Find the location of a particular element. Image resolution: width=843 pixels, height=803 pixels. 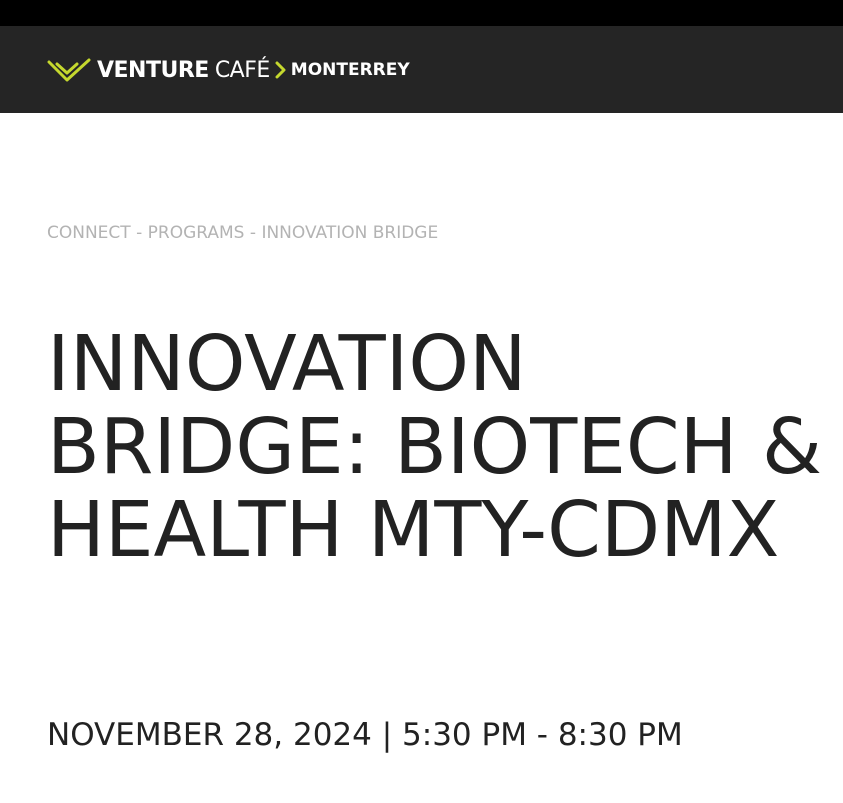

top-black-bar is located at coordinates (421, 13).